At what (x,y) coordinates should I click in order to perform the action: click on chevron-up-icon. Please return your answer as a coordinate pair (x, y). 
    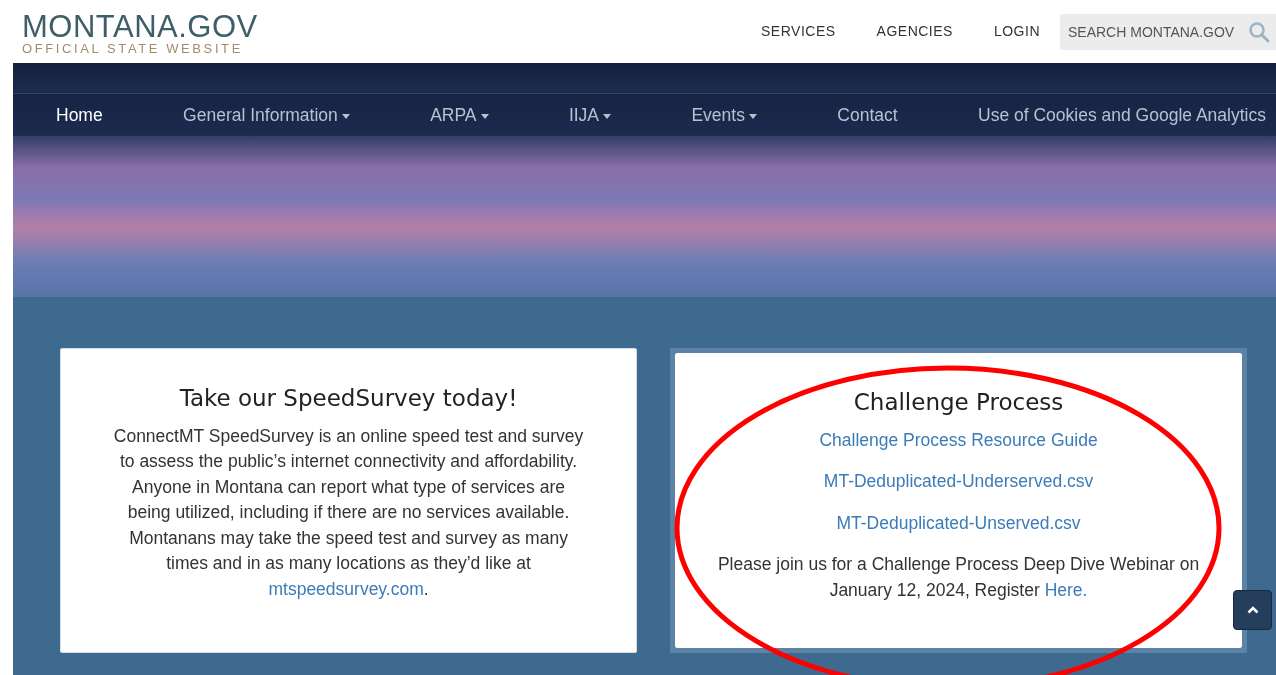
    Looking at the image, I should click on (1252, 610).